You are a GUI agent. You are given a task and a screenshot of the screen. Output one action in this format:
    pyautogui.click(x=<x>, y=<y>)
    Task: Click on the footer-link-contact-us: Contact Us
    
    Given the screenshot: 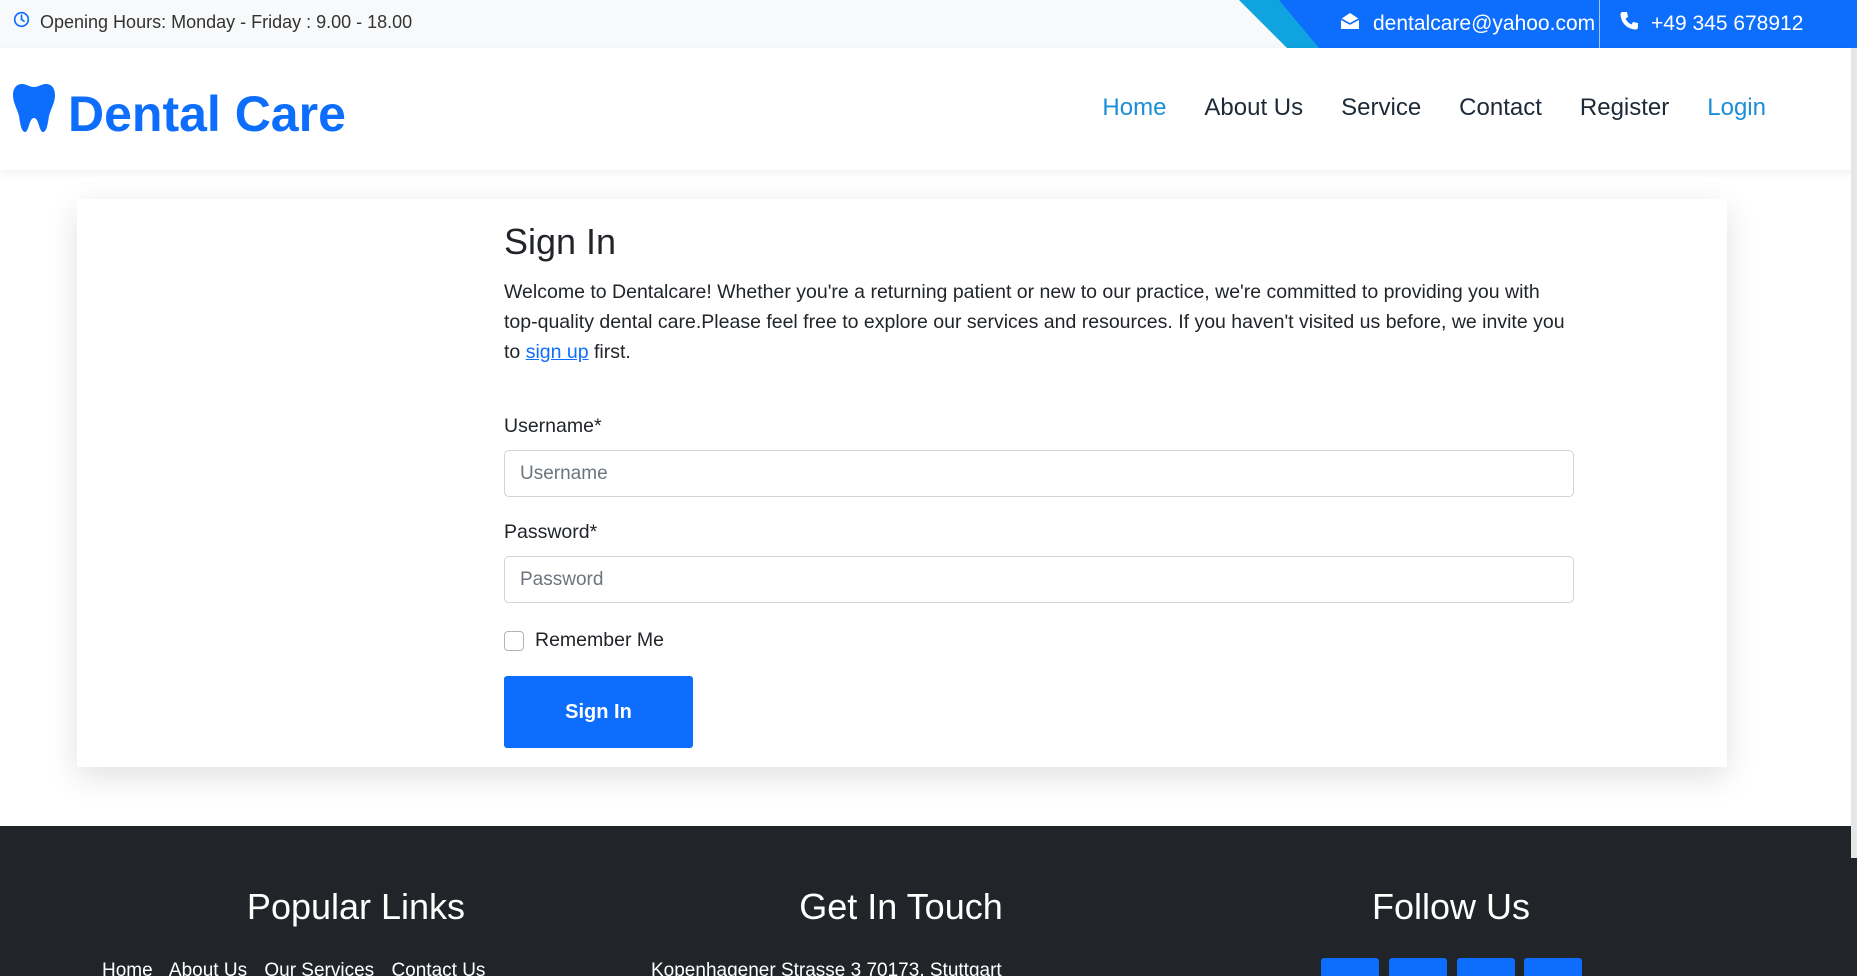 What is the action you would take?
    pyautogui.click(x=438, y=968)
    